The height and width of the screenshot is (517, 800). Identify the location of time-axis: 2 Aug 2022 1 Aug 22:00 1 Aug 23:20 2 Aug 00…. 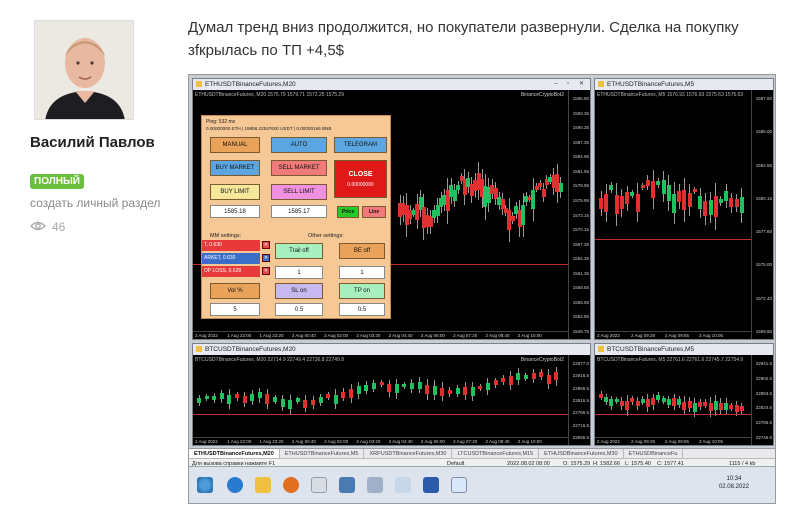
(380, 335).